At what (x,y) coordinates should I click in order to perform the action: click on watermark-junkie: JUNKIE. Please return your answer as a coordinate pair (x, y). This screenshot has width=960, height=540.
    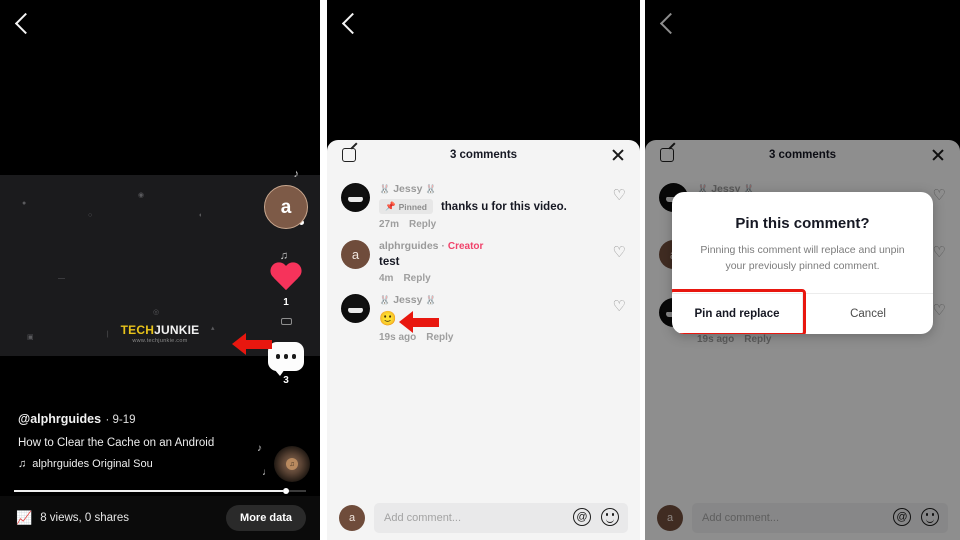
    Looking at the image, I should click on (177, 330).